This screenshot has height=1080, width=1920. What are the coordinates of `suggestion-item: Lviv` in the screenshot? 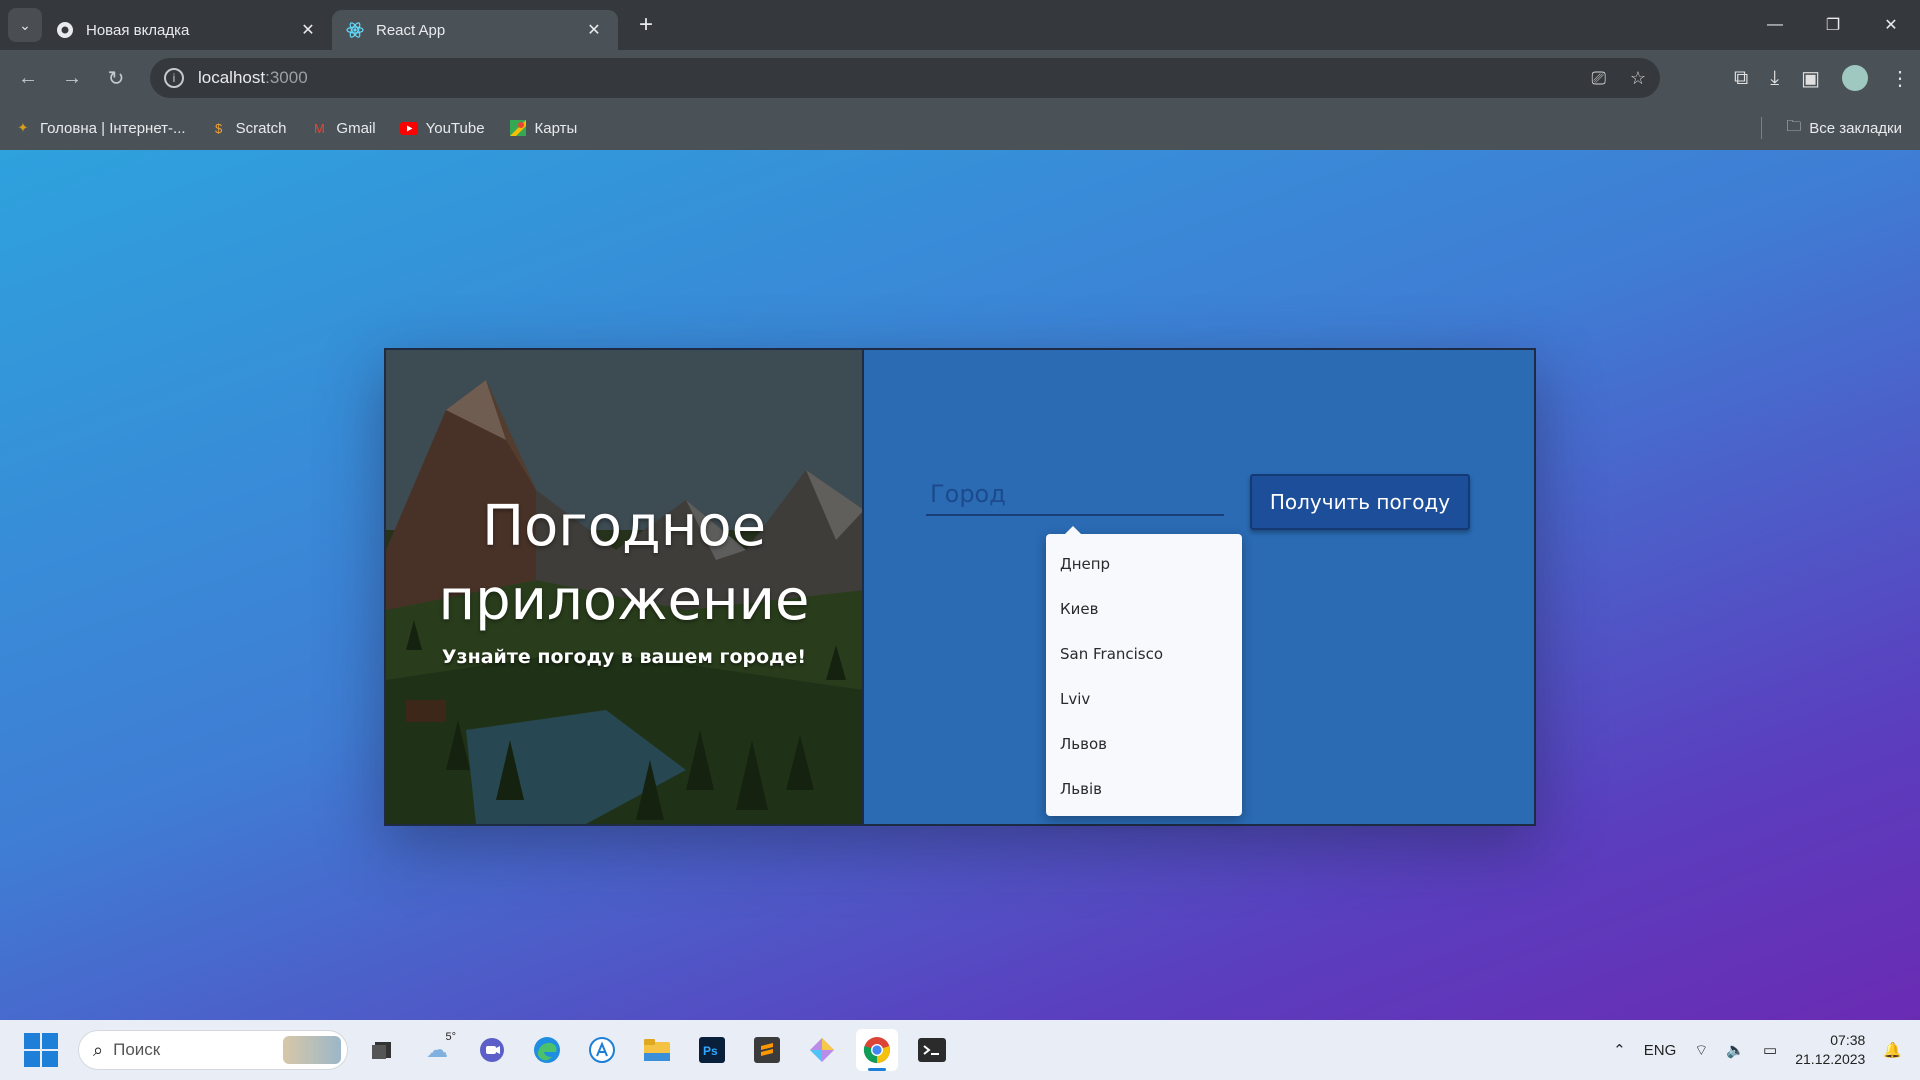 It's located at (1144, 699).